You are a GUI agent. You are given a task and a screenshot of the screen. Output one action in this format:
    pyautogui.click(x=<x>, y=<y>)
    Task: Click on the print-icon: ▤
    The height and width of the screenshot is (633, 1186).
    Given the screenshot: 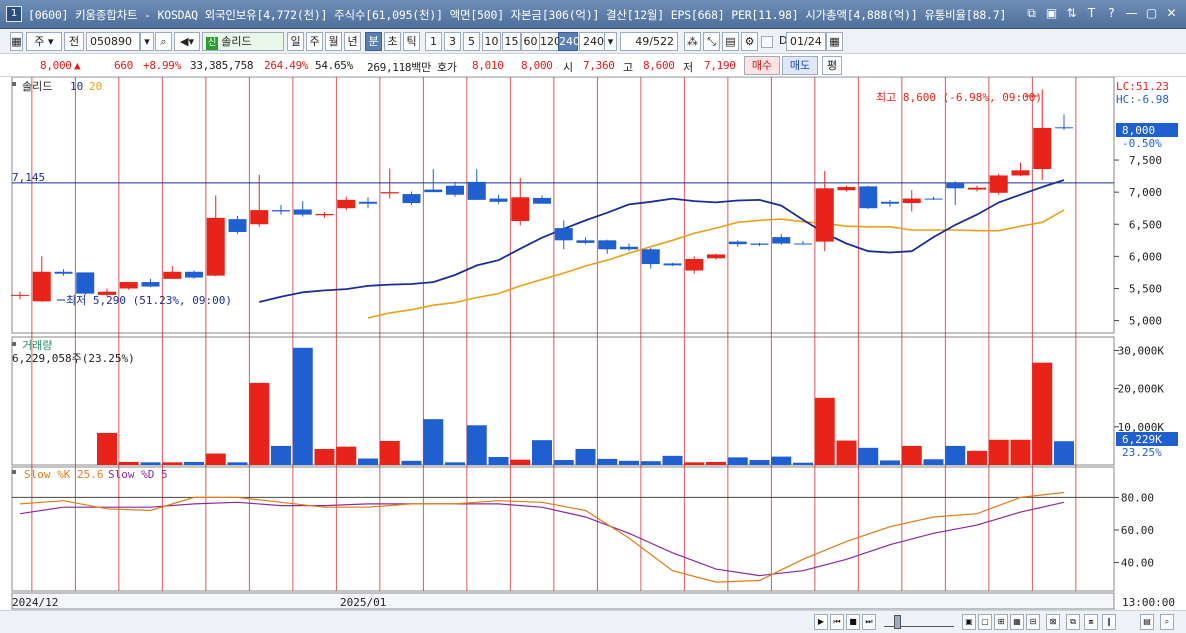 What is the action you would take?
    pyautogui.click(x=1147, y=622)
    